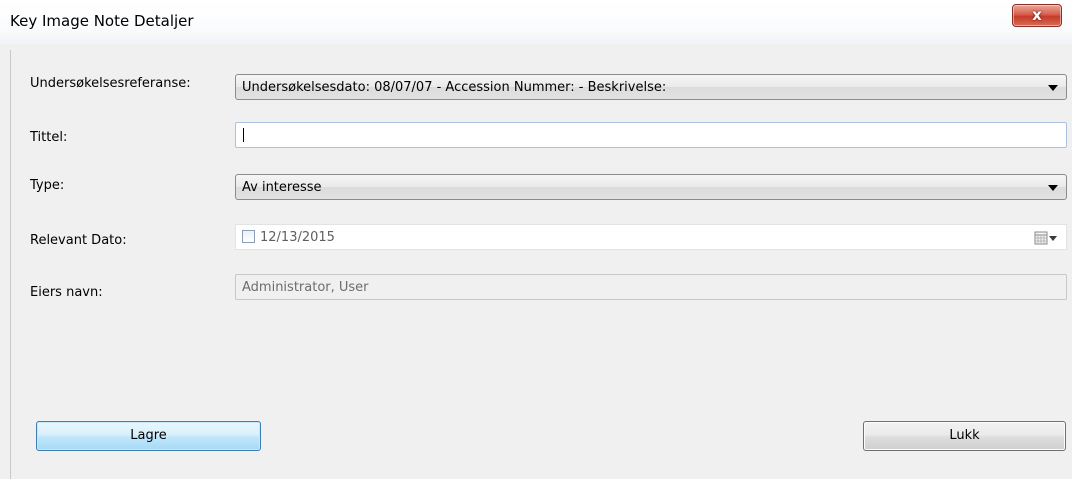  What do you see at coordinates (1046, 238) in the screenshot?
I see `calendar-icon` at bounding box center [1046, 238].